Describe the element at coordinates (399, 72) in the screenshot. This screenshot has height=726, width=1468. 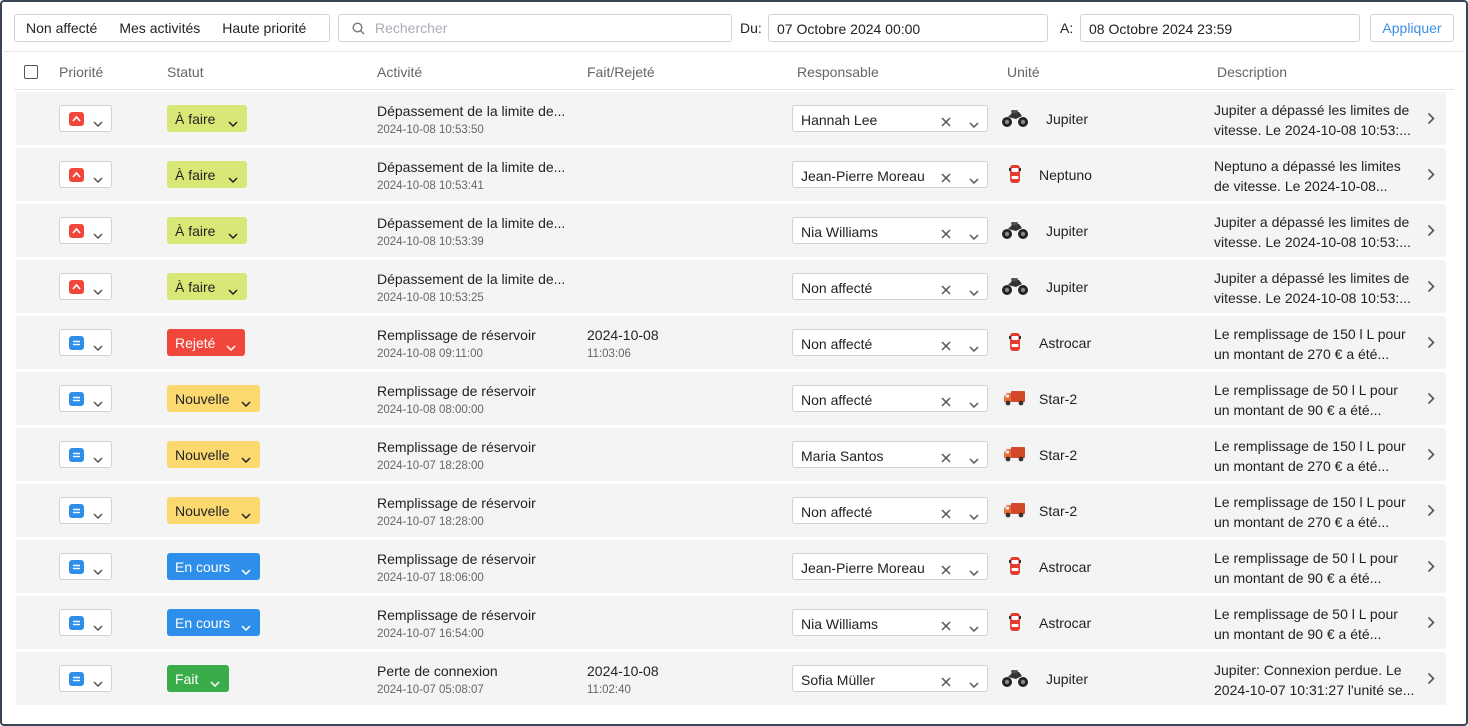
I see `column-activity: Activité` at that location.